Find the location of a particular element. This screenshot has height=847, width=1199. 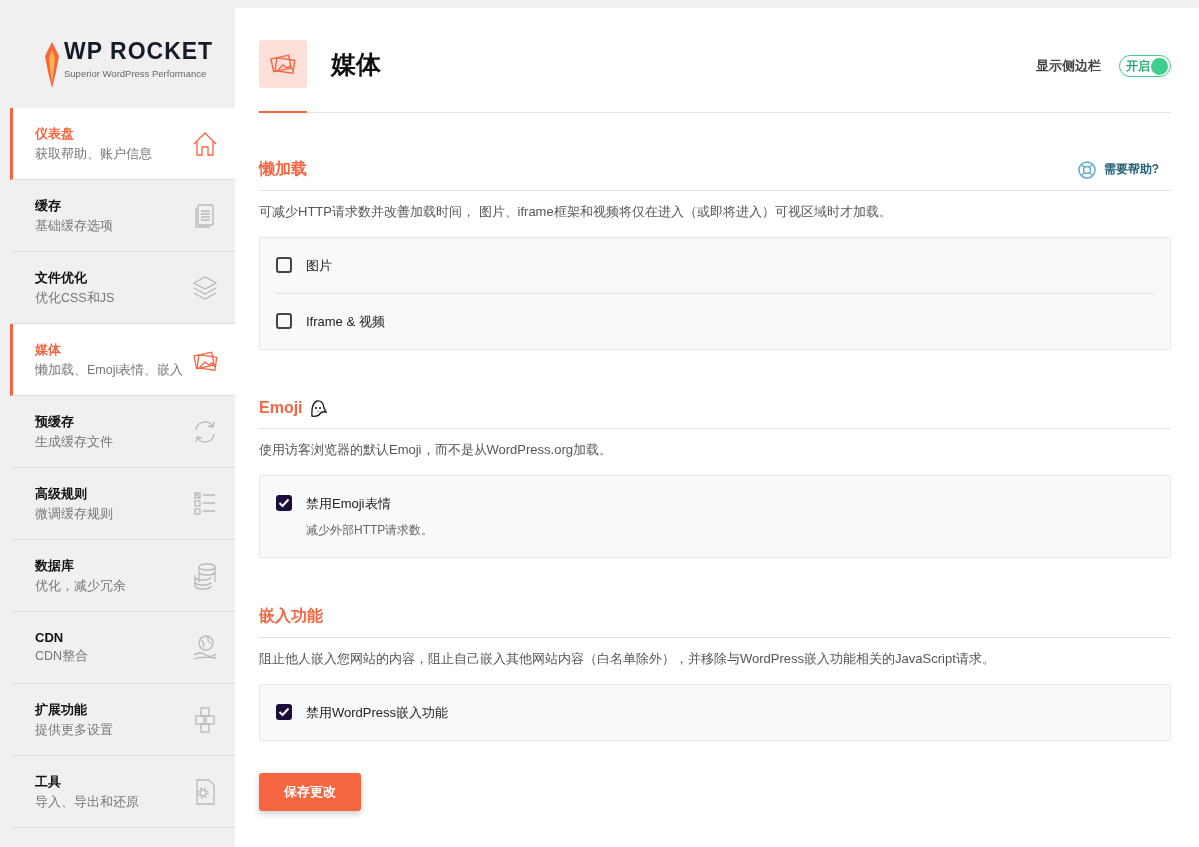

nav-item-title: 媒体 is located at coordinates (48, 349).